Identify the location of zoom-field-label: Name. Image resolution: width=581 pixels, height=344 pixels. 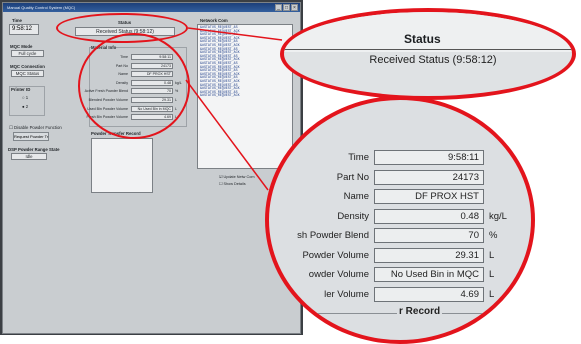
(356, 196).